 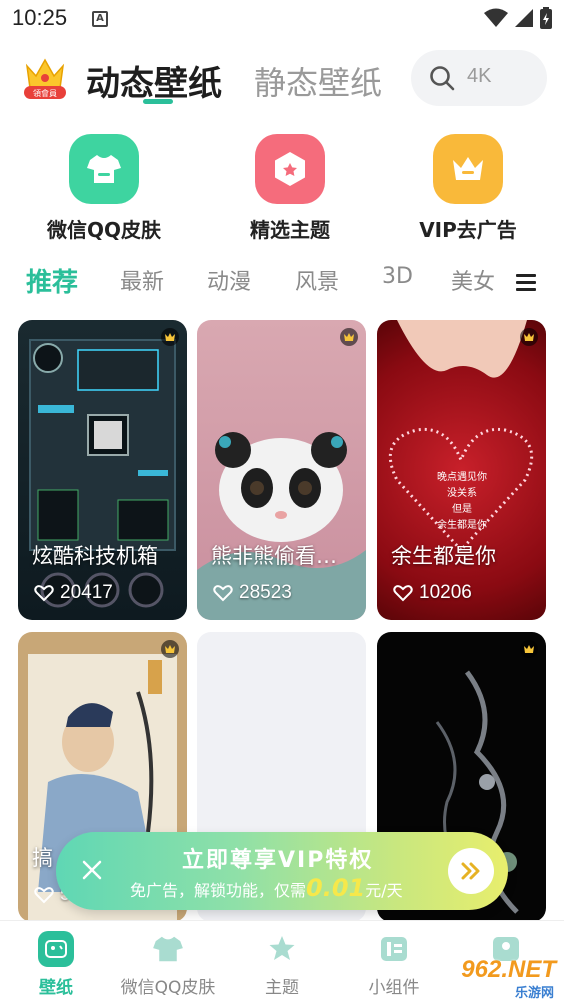 I want to click on like-count-value: 10206, so click(x=445, y=592).